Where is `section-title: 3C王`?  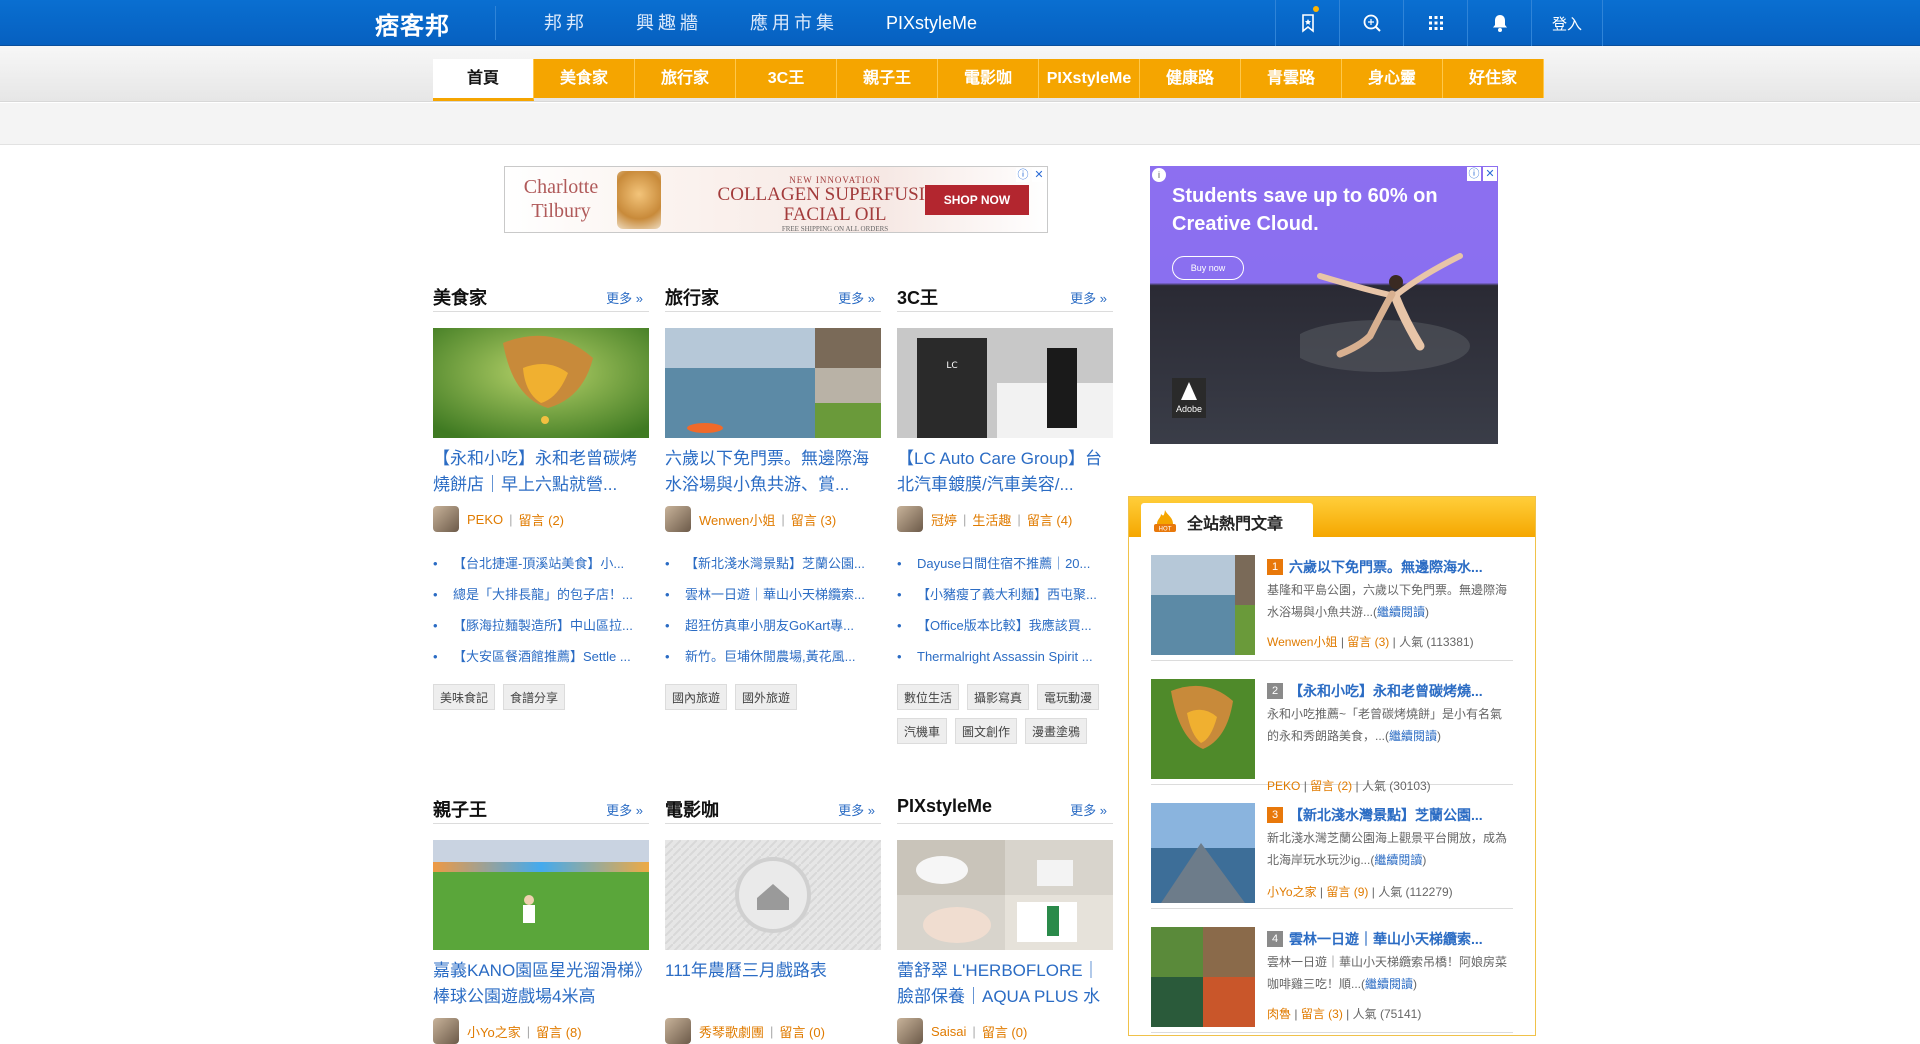 section-title: 3C王 is located at coordinates (917, 297).